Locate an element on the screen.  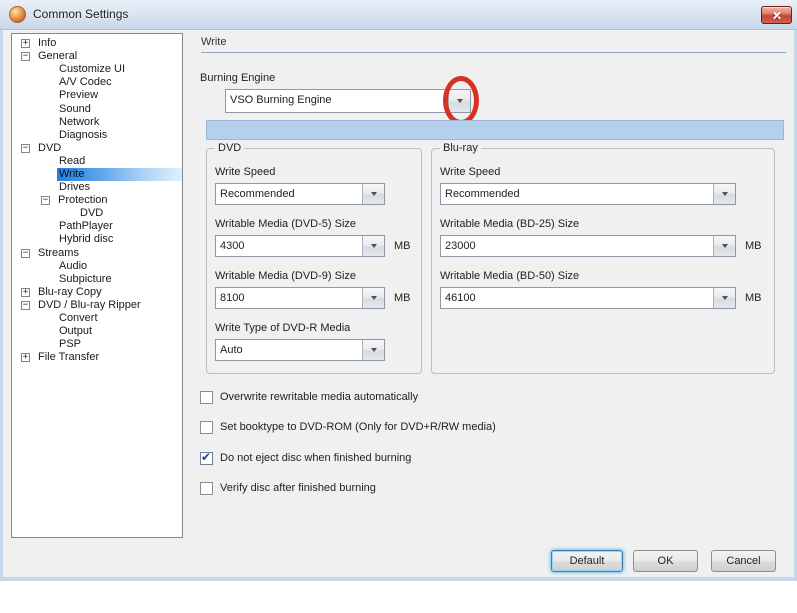
default-button: Default is located at coordinates (587, 561).